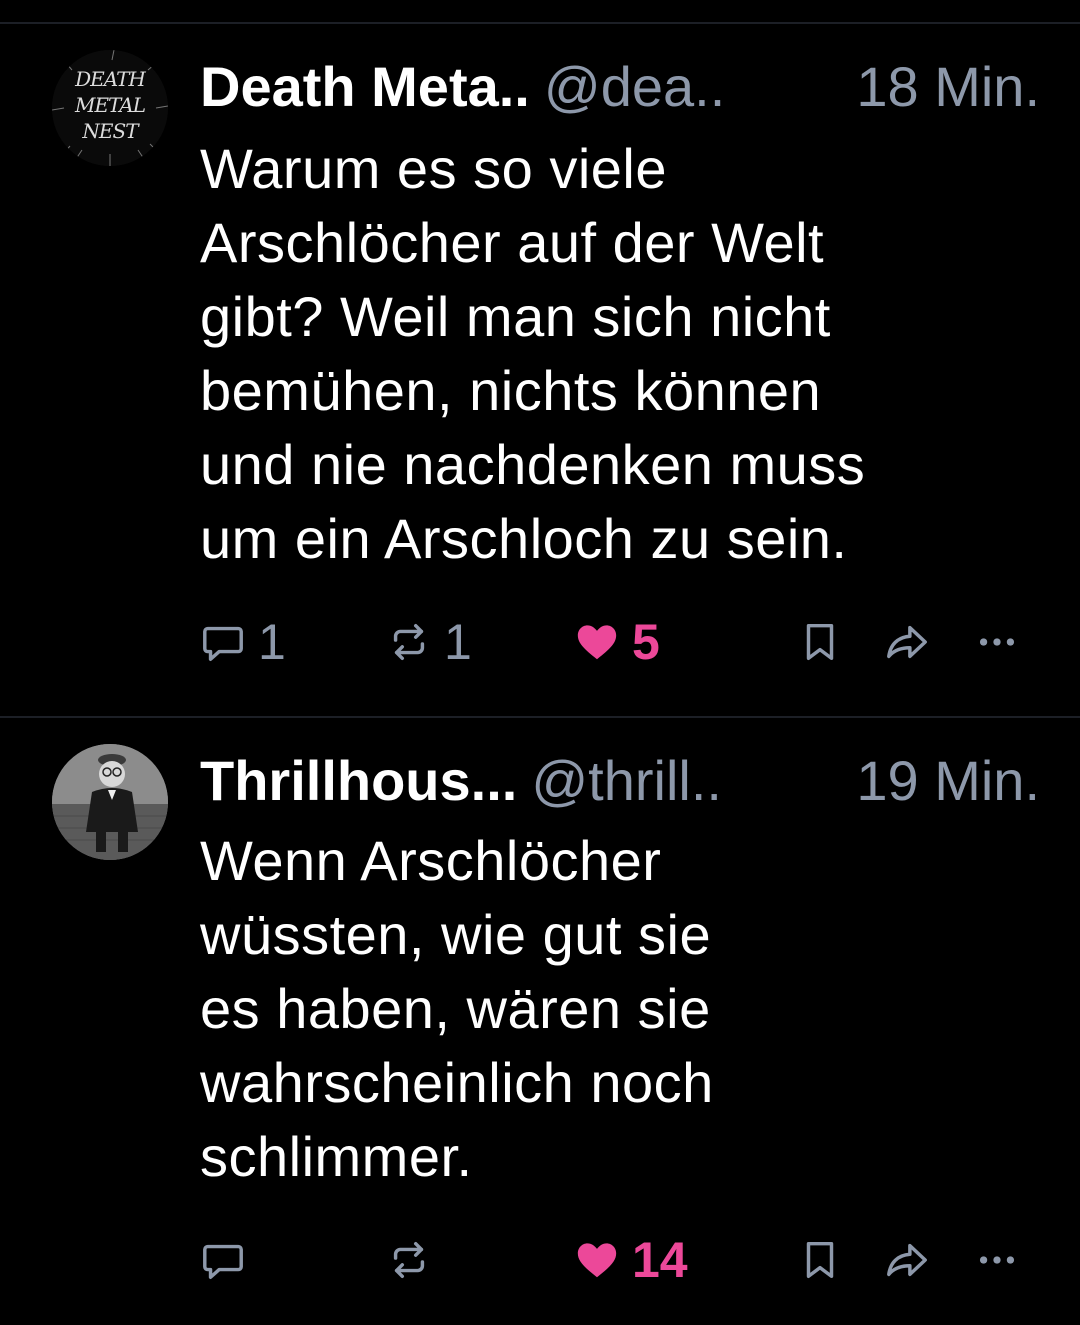 The width and height of the screenshot is (1080, 1325). What do you see at coordinates (515, 316) in the screenshot?
I see `post-text-line: gibt? Weil man sich nicht` at bounding box center [515, 316].